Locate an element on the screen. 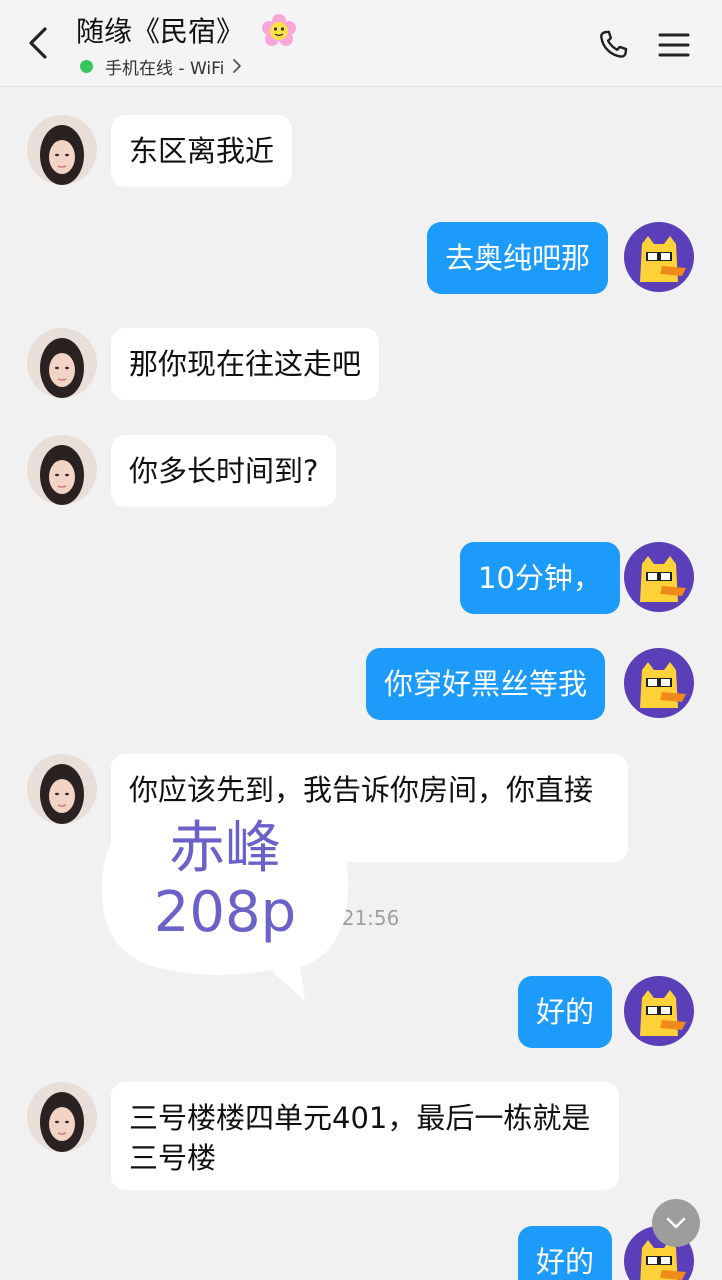 This screenshot has height=1280, width=722. chevron-down-icon is located at coordinates (676, 1223).